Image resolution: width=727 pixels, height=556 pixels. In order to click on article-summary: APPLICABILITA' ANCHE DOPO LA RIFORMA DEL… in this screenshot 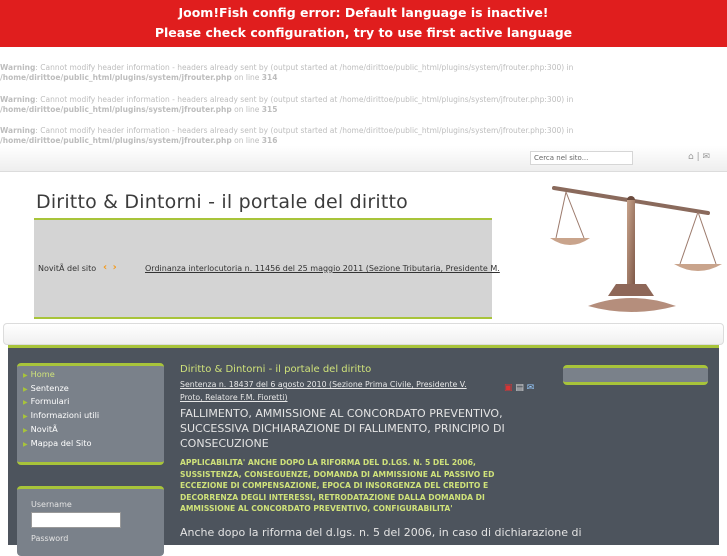, I will do `click(337, 486)`.